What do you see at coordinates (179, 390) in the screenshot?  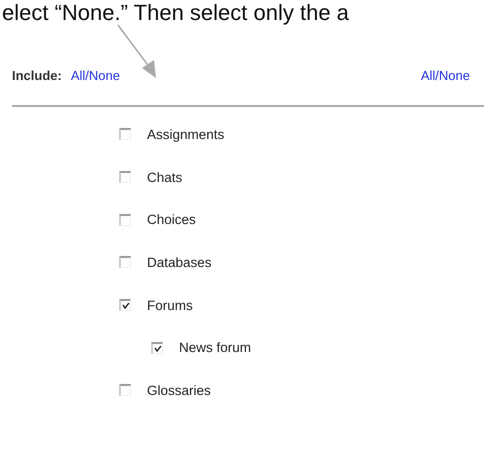 I see `option-label: Glossaries` at bounding box center [179, 390].